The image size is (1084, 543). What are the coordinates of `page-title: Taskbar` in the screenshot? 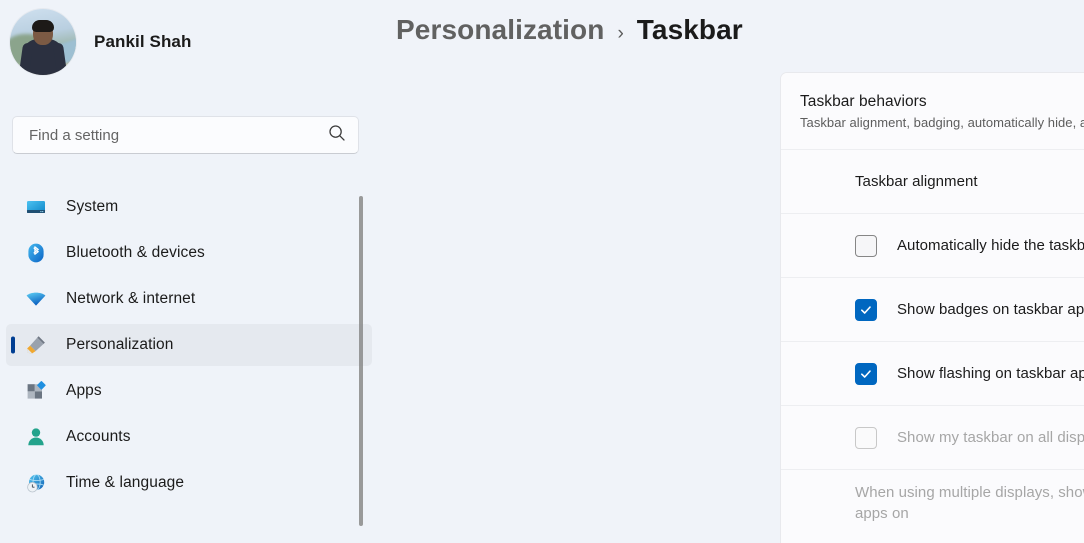 It's located at (689, 29).